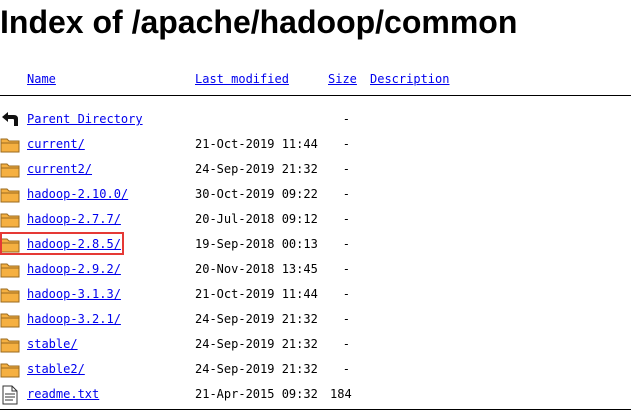  I want to click on table-row: current2/ 24-Sep-2019 21:32 -, so click(315, 169).